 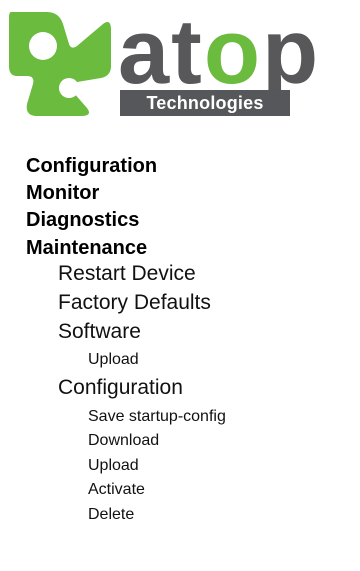 What do you see at coordinates (219, 52) in the screenshot?
I see `logo-wordmark: atop` at bounding box center [219, 52].